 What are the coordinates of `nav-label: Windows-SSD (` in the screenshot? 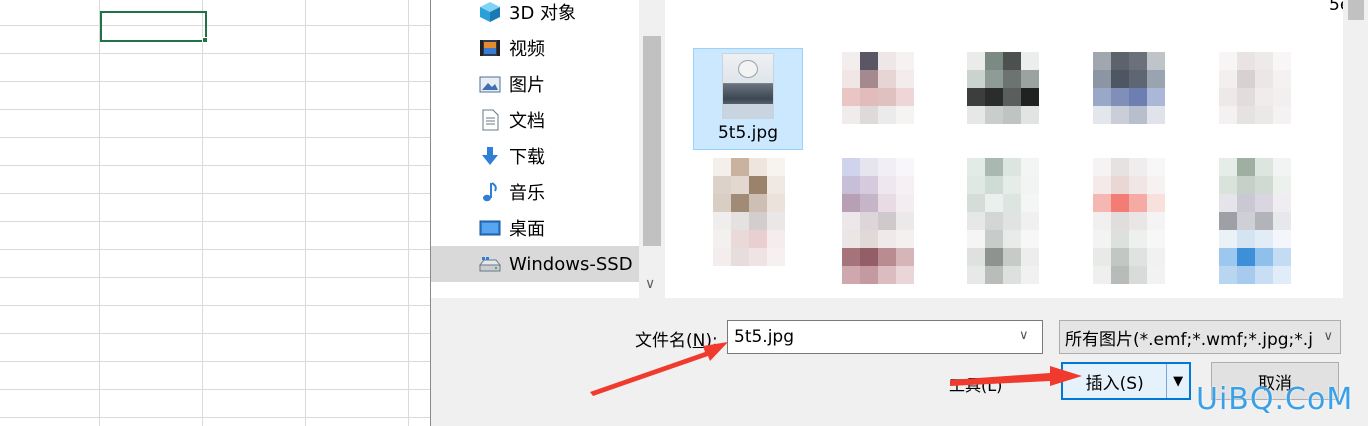 It's located at (577, 264).